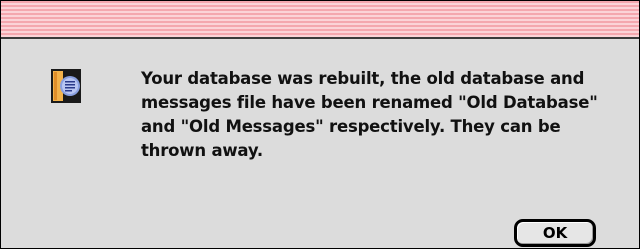 Image resolution: width=640 pixels, height=249 pixels. I want to click on alert-note-icon, so click(66, 86).